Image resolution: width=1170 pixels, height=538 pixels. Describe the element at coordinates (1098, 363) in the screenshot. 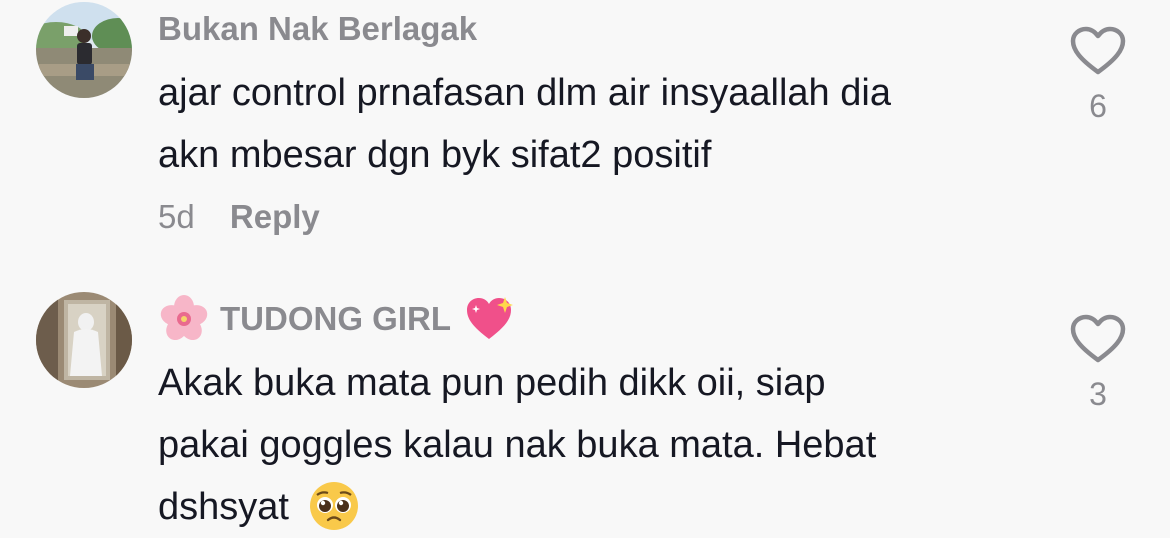

I see `like-button: 3` at that location.